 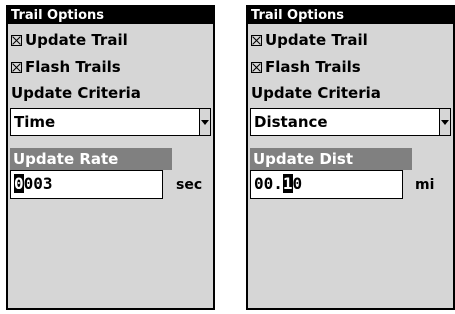 I want to click on update-criteria-dropdown: Distance, so click(x=350, y=122).